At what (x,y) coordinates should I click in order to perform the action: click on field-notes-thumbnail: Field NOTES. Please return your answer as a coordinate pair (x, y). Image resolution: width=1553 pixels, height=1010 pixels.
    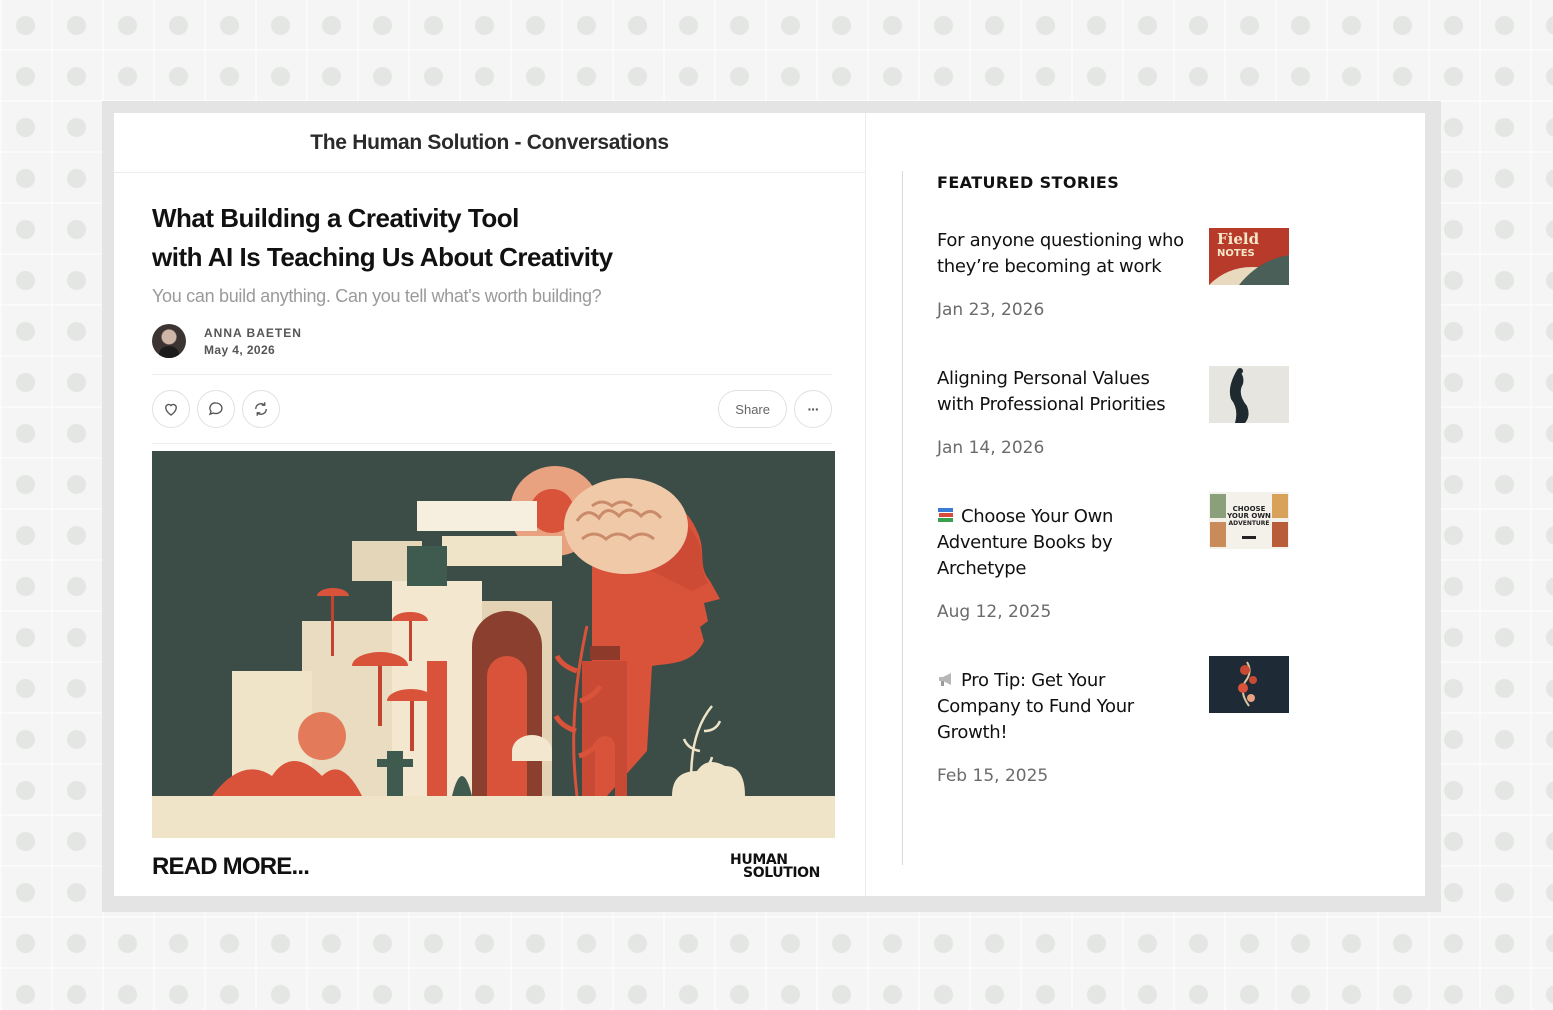
    Looking at the image, I should click on (1249, 256).